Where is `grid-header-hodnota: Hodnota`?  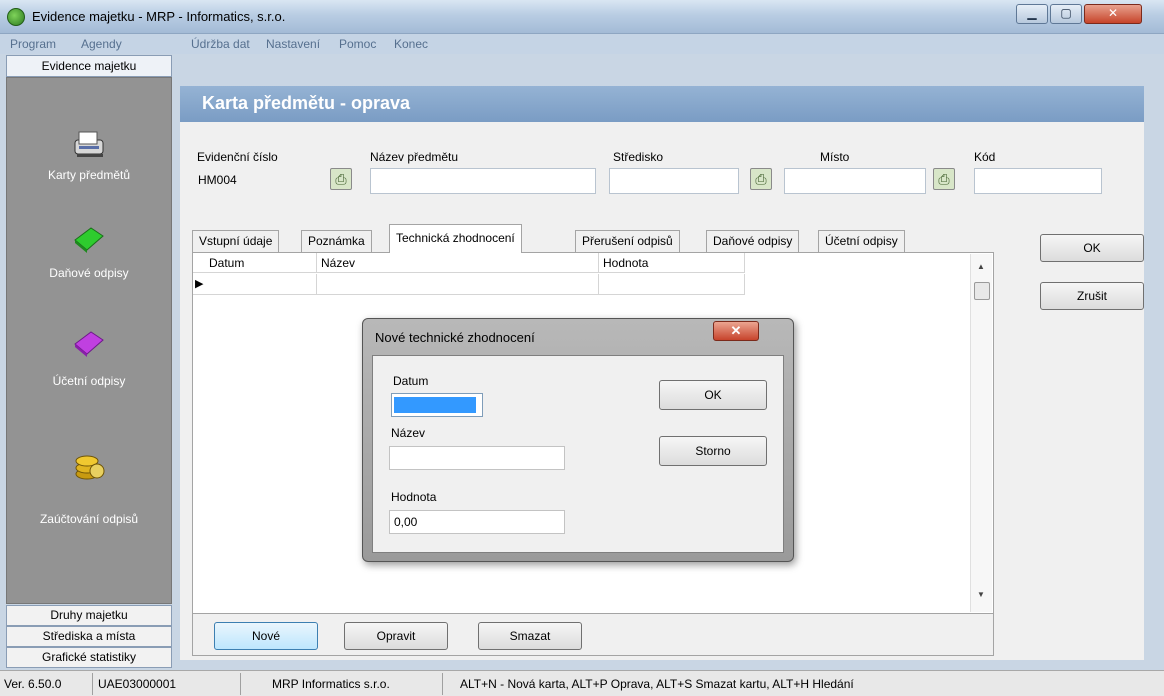
grid-header-hodnota: Hodnota is located at coordinates (672, 263).